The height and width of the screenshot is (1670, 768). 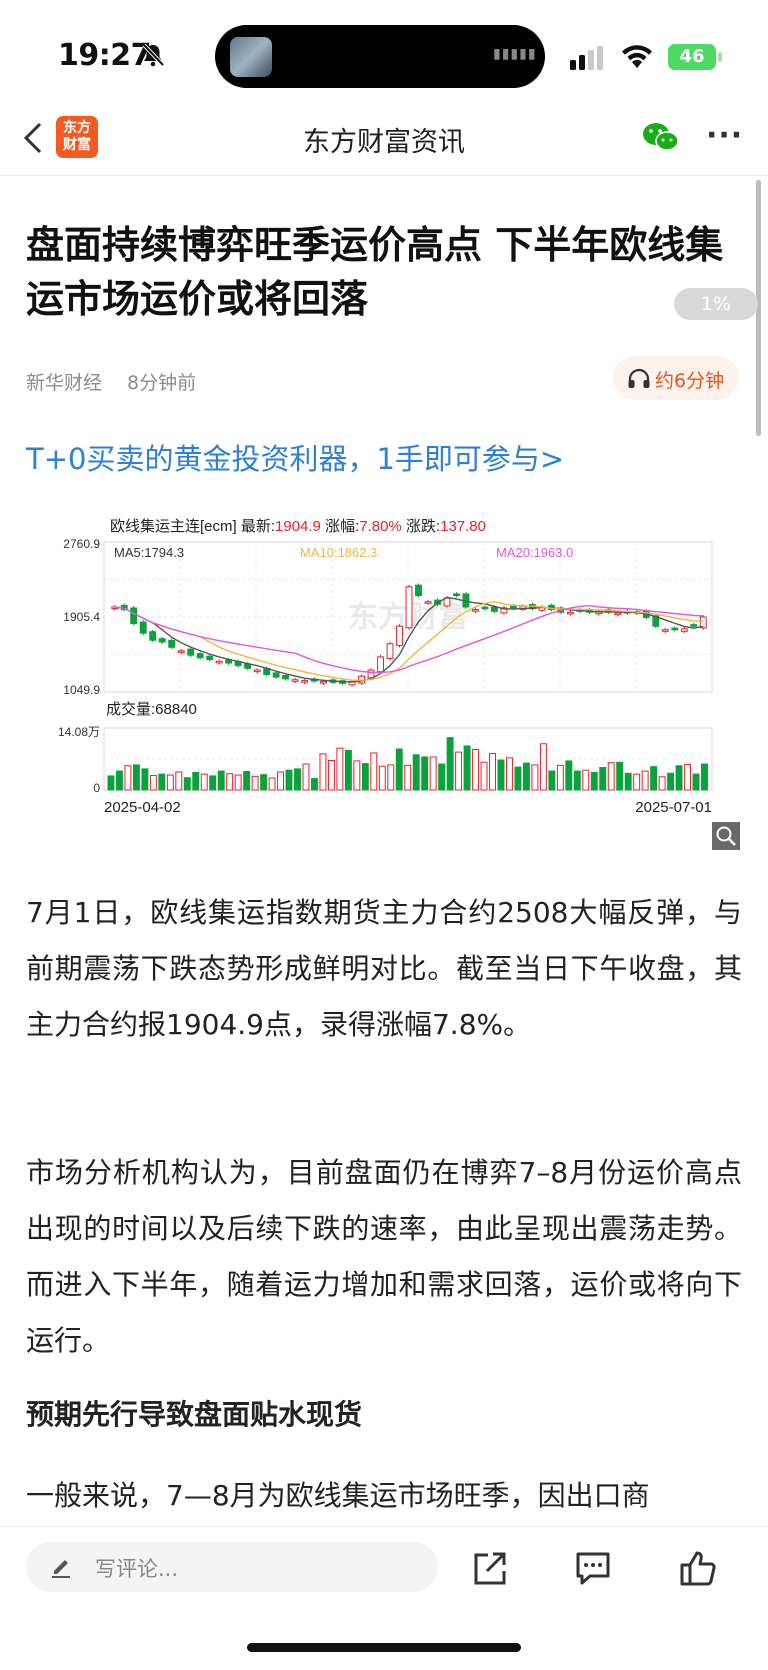 What do you see at coordinates (232, 1567) in the screenshot?
I see `comment-input` at bounding box center [232, 1567].